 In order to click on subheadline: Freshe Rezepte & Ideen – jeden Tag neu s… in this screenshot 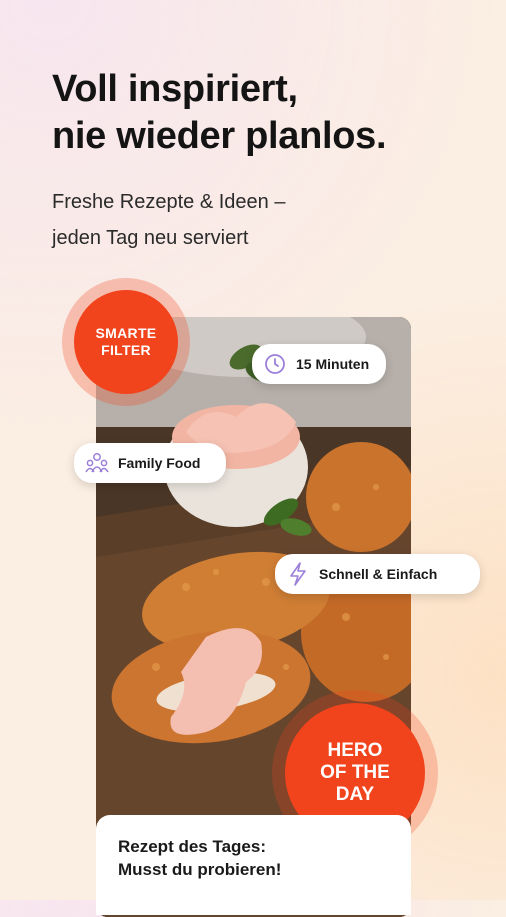, I will do `click(262, 220)`.